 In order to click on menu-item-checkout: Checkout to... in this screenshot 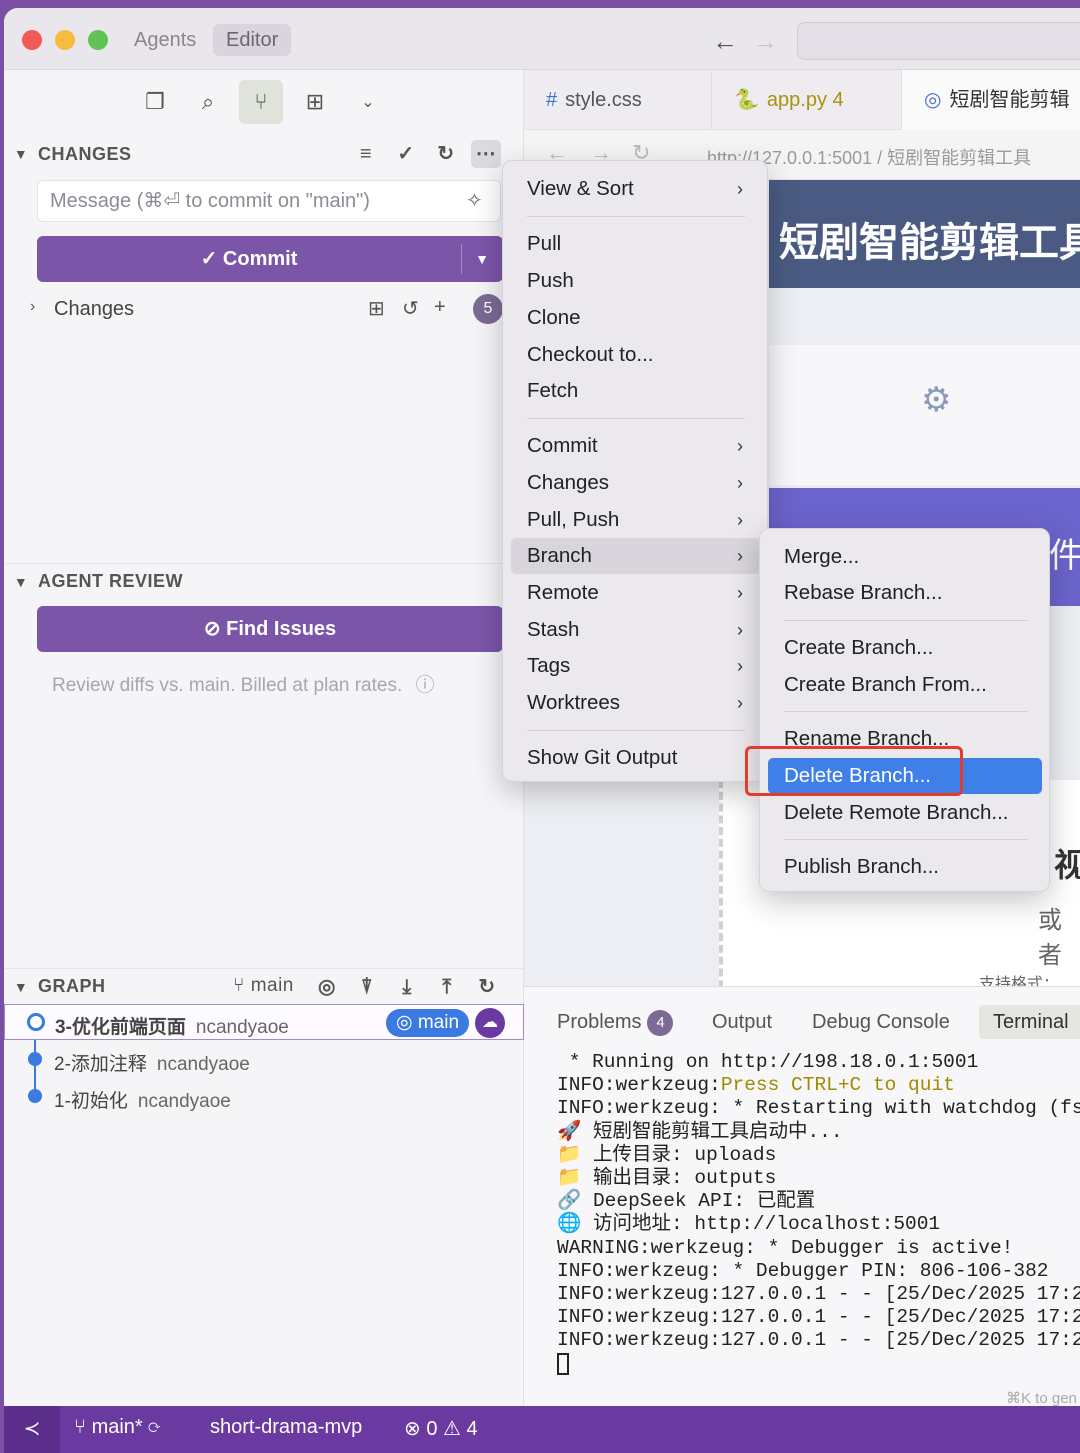, I will do `click(636, 355)`.